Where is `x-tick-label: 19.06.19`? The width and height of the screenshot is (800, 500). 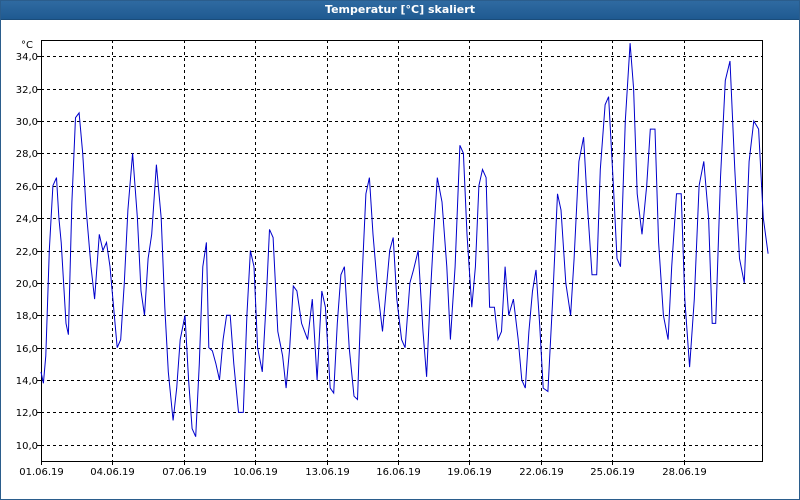
x-tick-label: 19.06.19 is located at coordinates (469, 472).